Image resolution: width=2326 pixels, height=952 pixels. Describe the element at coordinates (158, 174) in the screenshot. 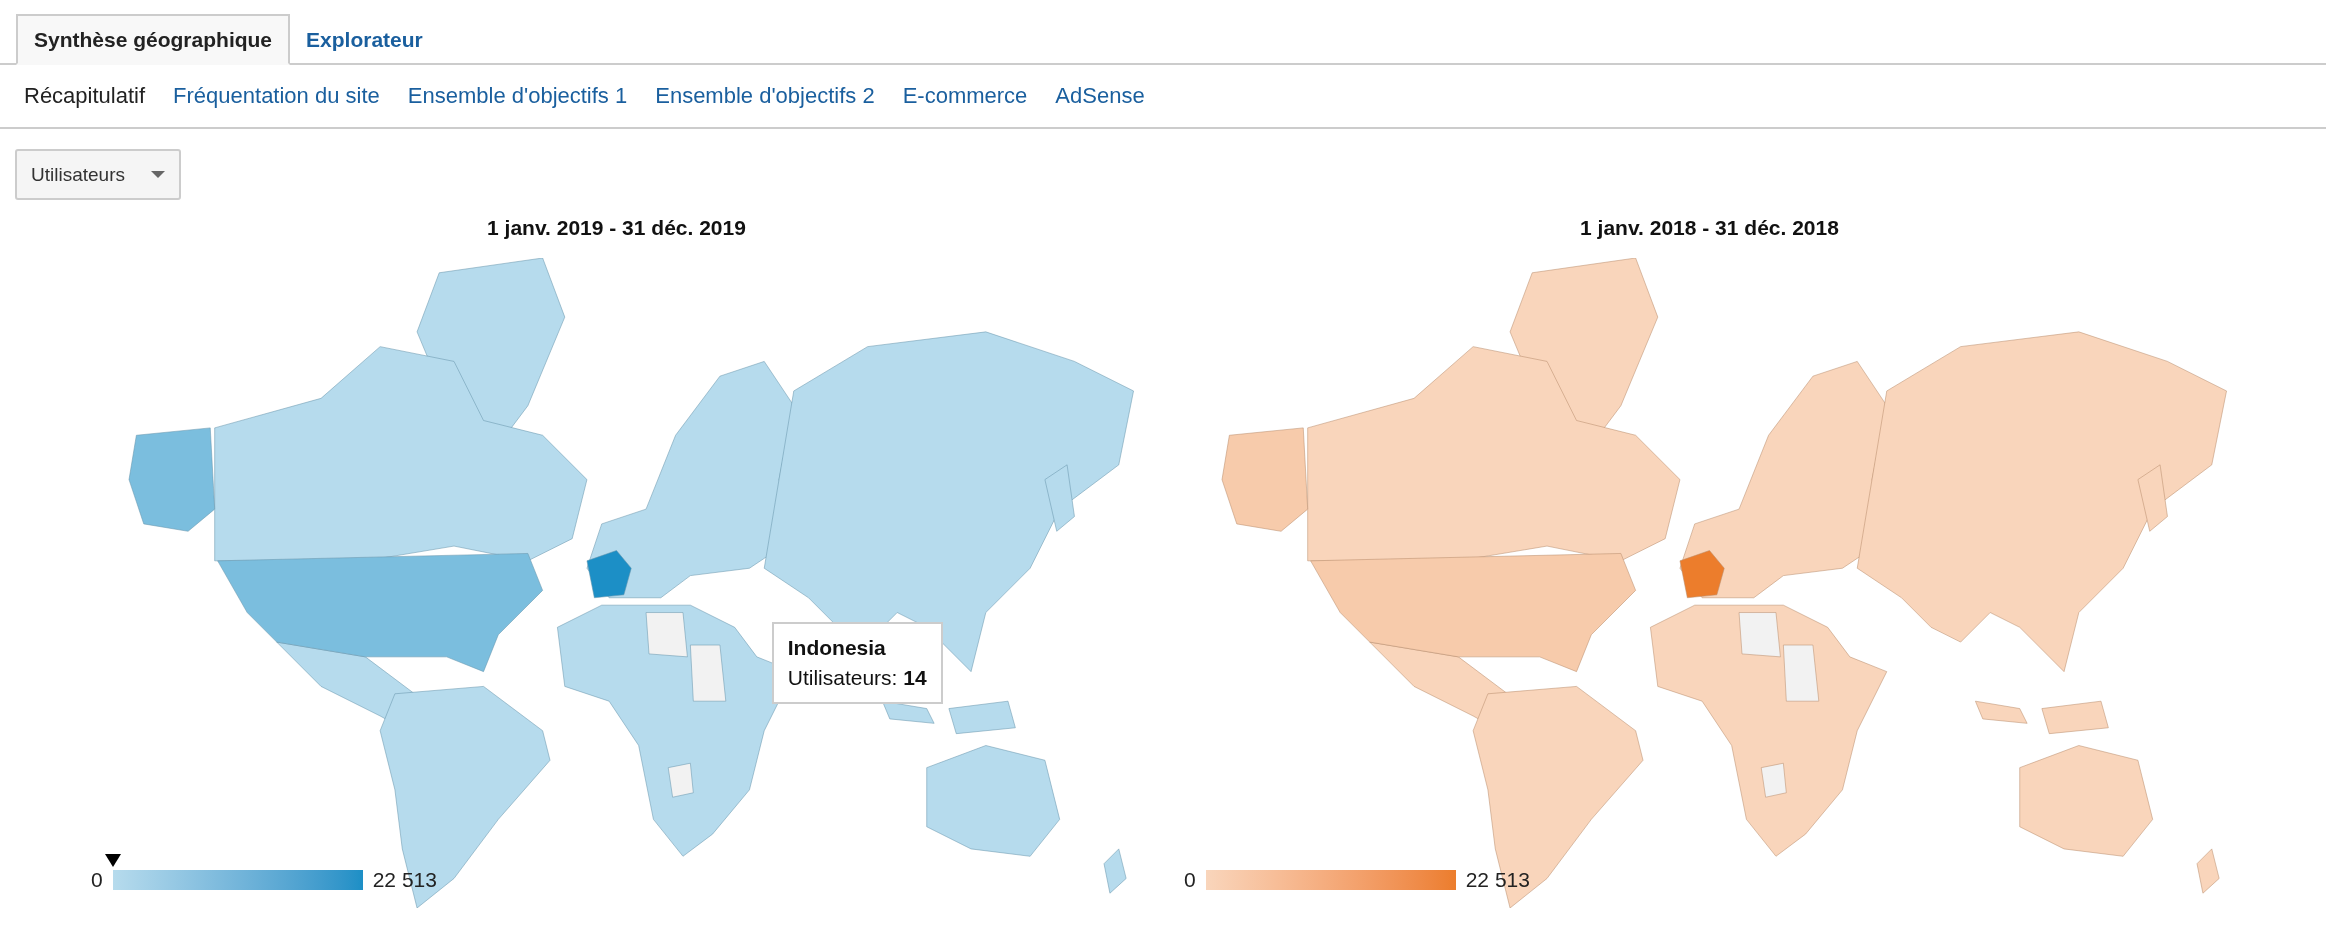

I see `caret-icon` at that location.